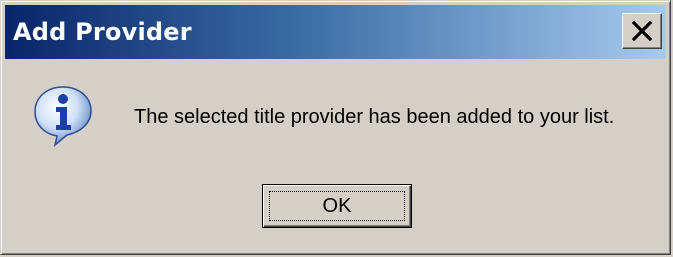 This screenshot has height=257, width=673. What do you see at coordinates (102, 32) in the screenshot?
I see `window-title: Add Provider` at bounding box center [102, 32].